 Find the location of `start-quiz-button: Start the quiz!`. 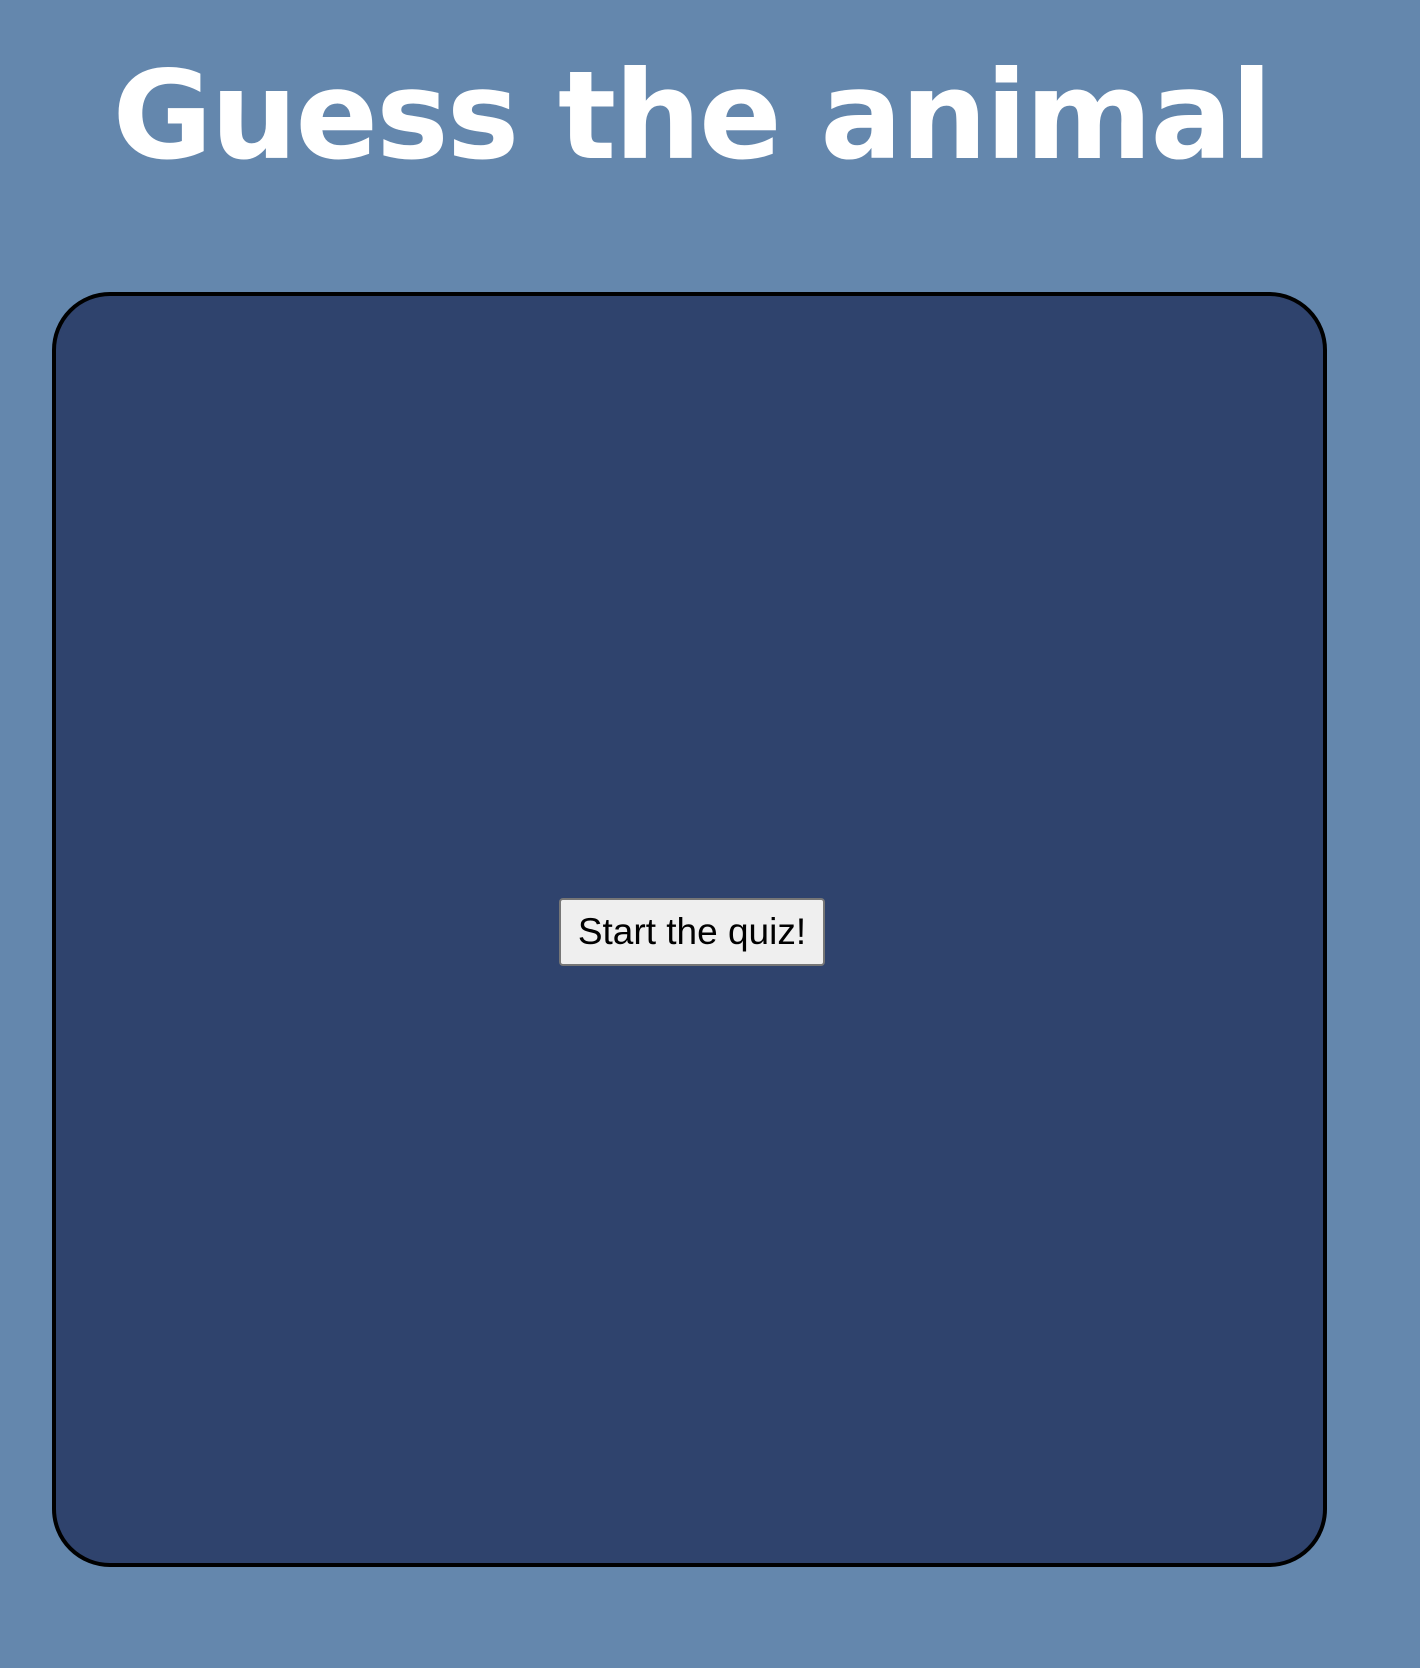

start-quiz-button: Start the quiz! is located at coordinates (692, 932).